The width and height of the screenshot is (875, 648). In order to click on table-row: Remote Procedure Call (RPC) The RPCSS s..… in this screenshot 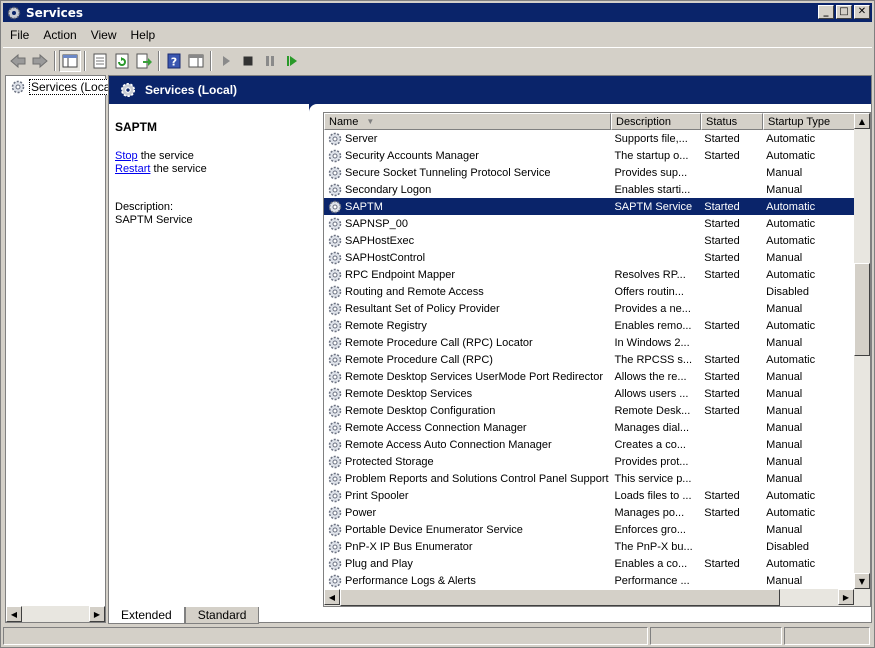, I will do `click(589, 359)`.